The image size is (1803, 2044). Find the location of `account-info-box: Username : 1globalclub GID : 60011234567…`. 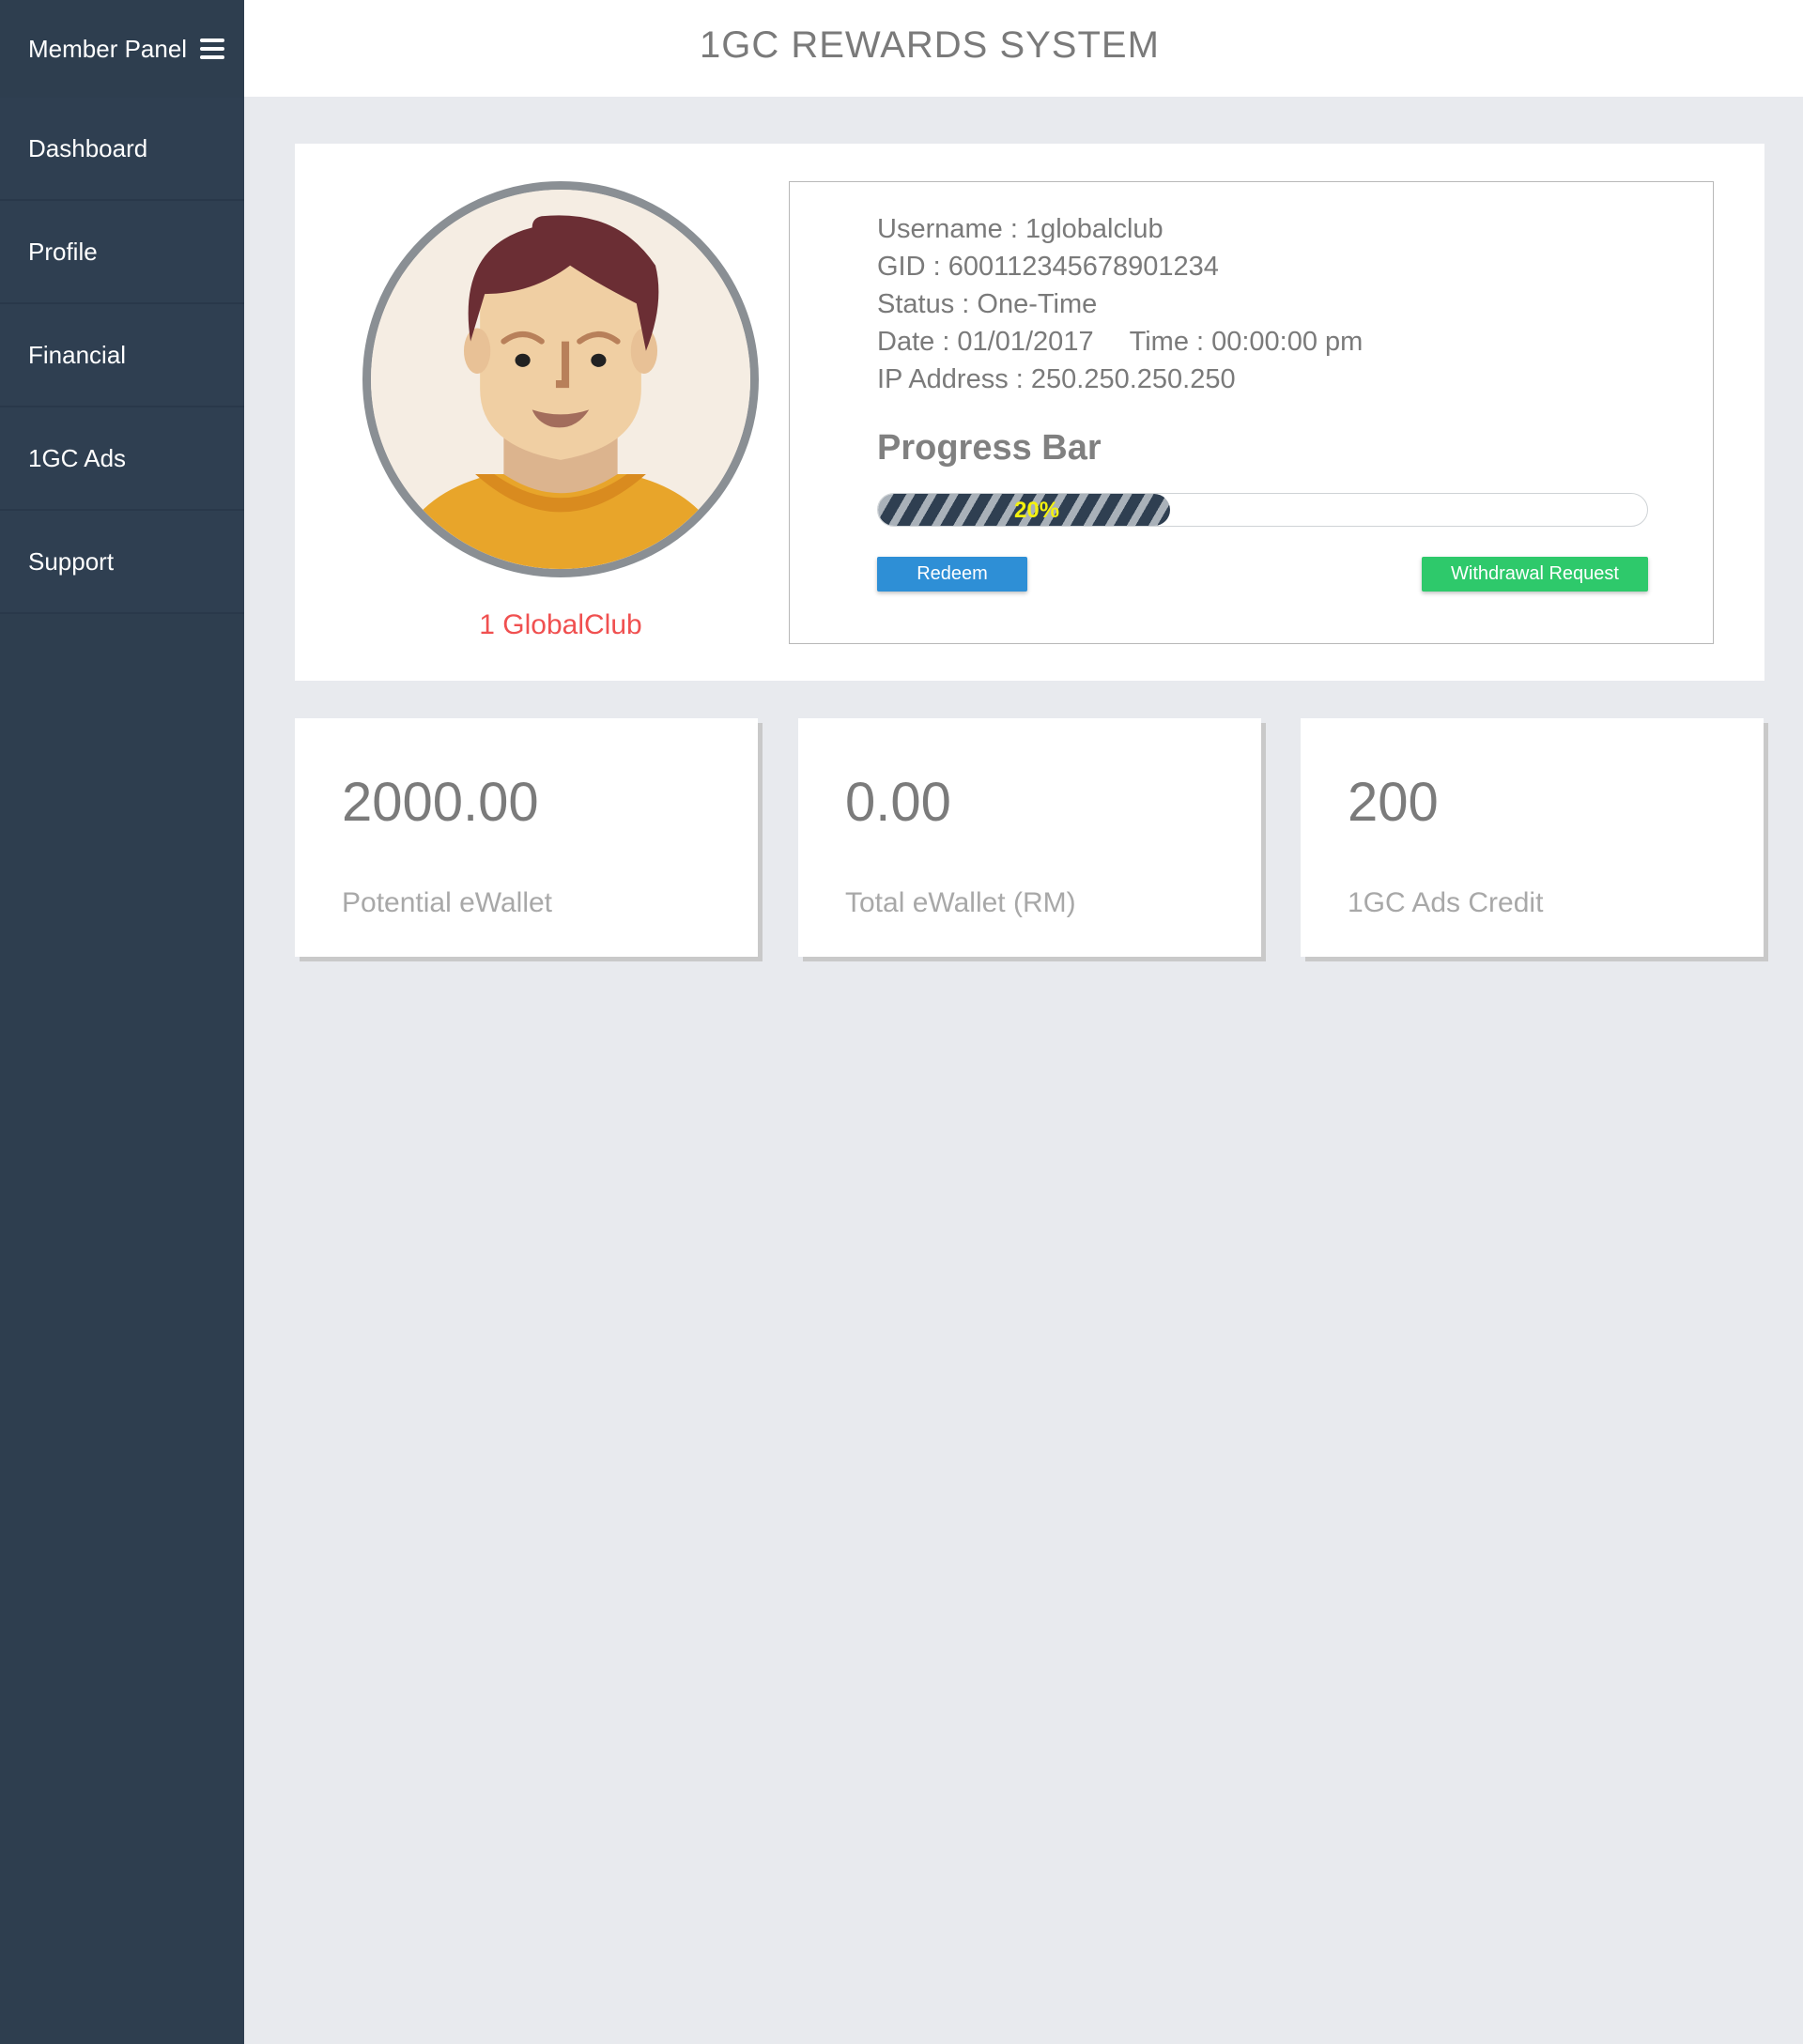

account-info-box: Username : 1globalclub GID : 60011234567… is located at coordinates (1251, 412).